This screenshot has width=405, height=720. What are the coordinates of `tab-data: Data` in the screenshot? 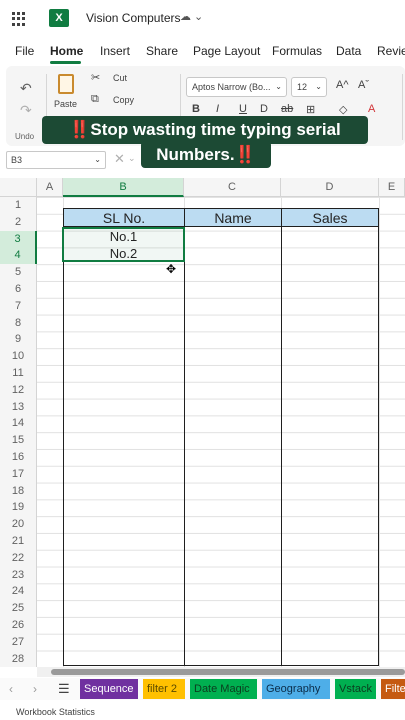 It's located at (348, 51).